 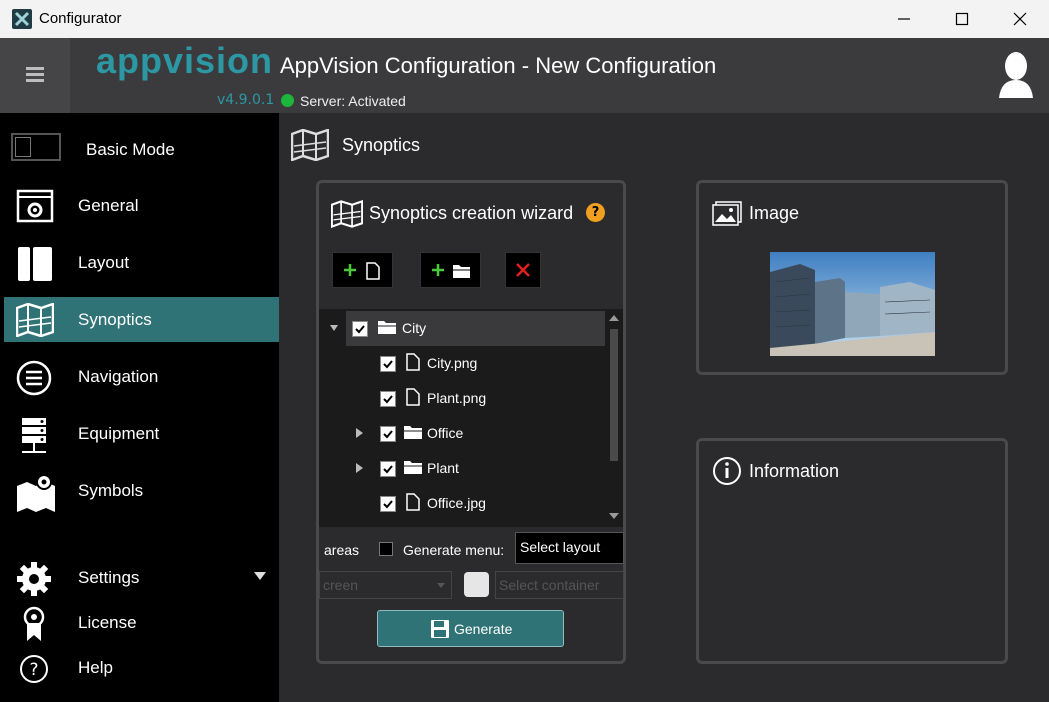 I want to click on sidebar-item-settings: Settings, so click(x=141, y=577).